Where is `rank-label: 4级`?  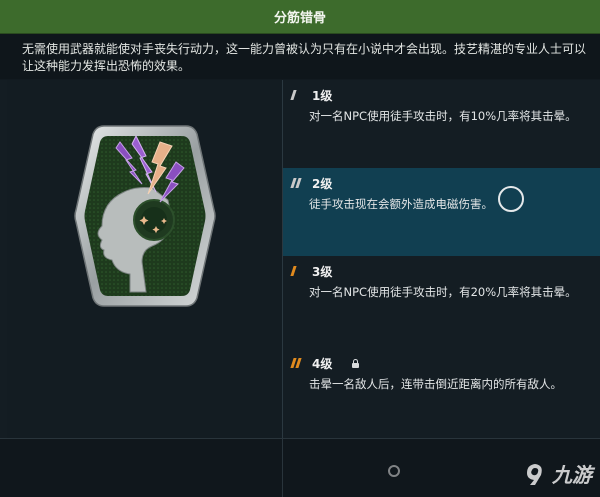
rank-label: 4级 is located at coordinates (322, 363).